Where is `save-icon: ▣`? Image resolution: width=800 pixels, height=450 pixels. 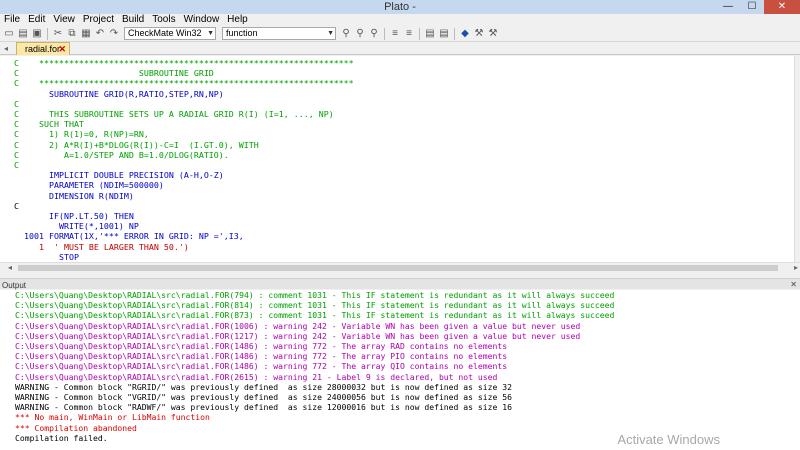
save-icon: ▣ is located at coordinates (37, 34).